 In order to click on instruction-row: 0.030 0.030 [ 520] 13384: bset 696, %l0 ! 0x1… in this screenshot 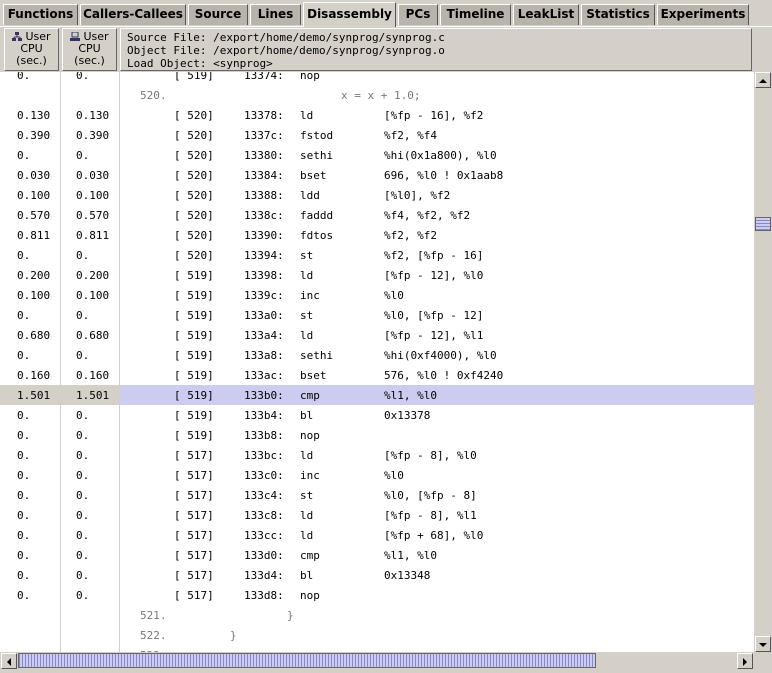, I will do `click(377, 175)`.